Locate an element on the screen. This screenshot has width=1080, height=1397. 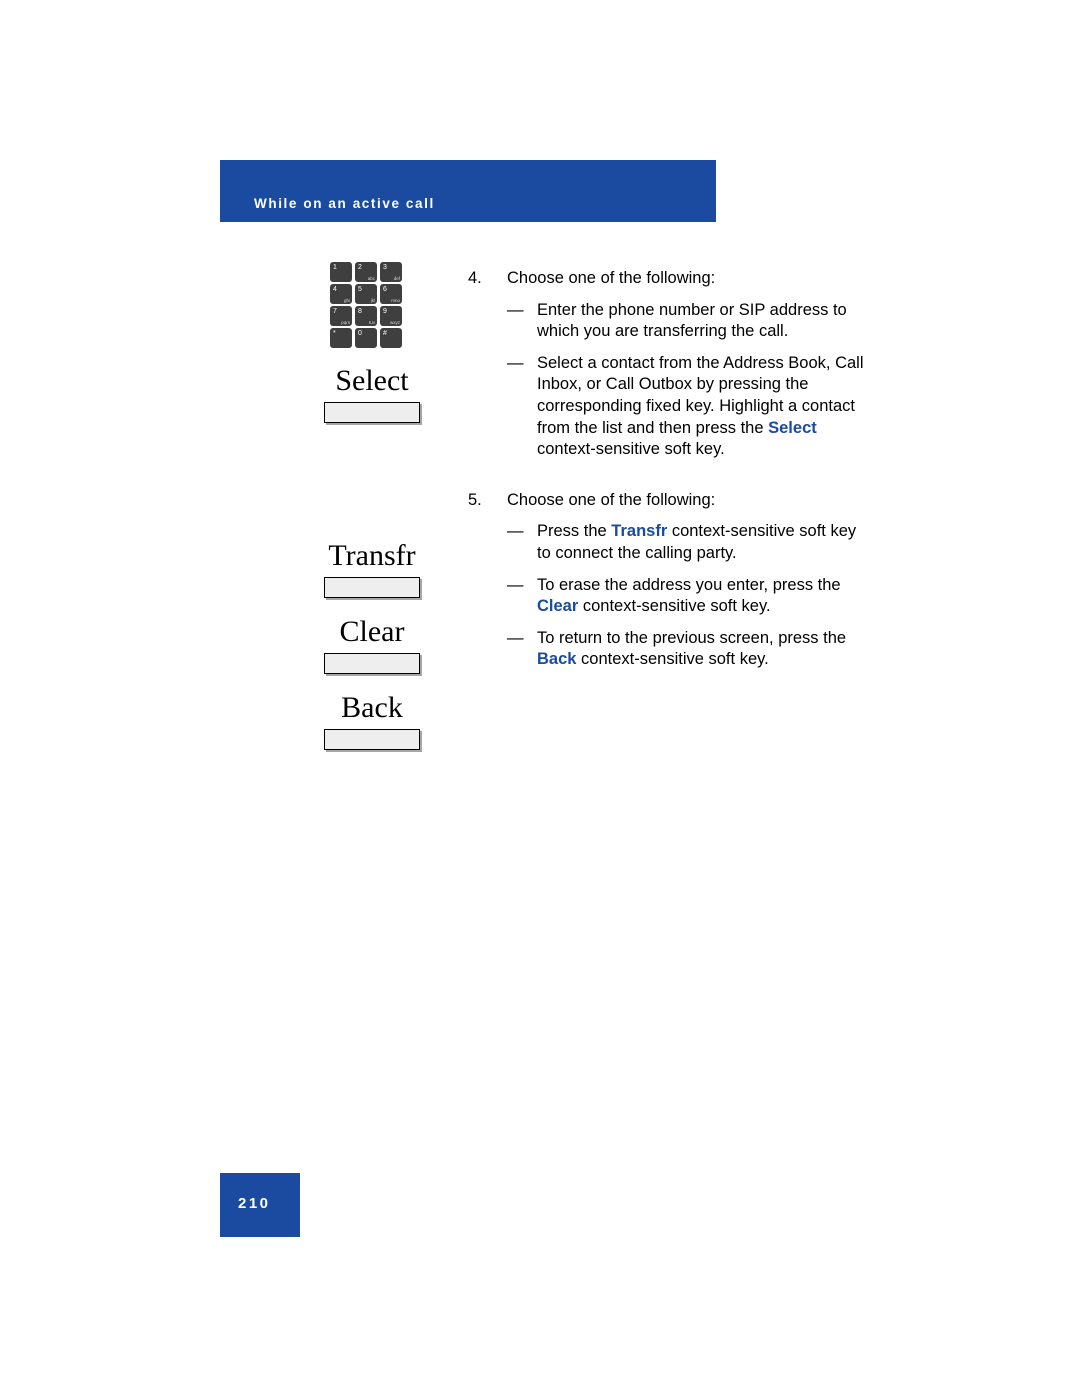
keypad-key-digit: 7 is located at coordinates (335, 311).